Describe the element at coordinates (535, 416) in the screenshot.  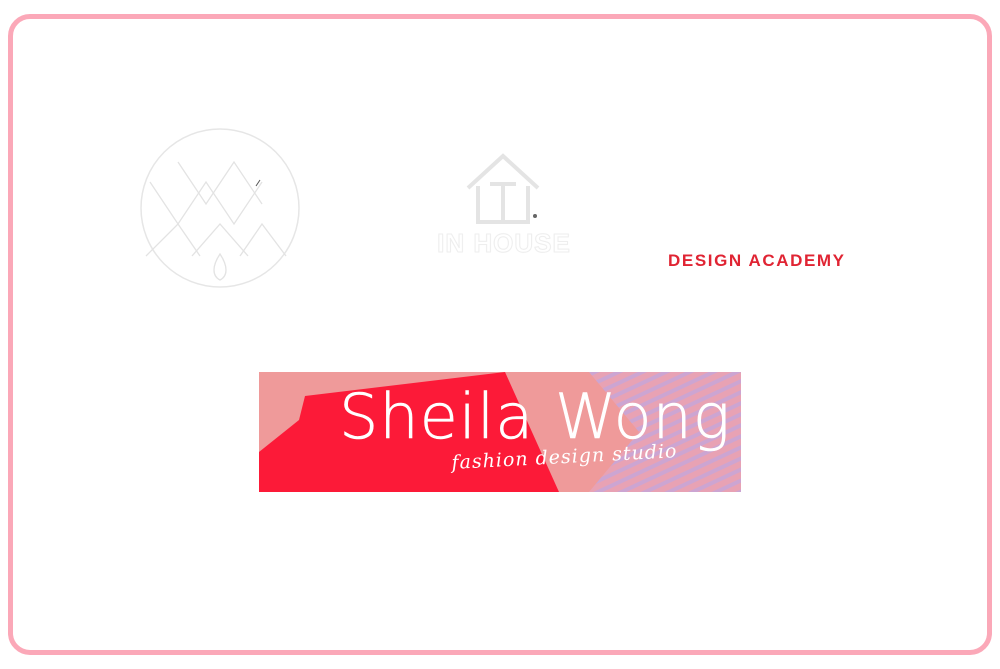
I see `banner-title: Sheila Wong` at that location.